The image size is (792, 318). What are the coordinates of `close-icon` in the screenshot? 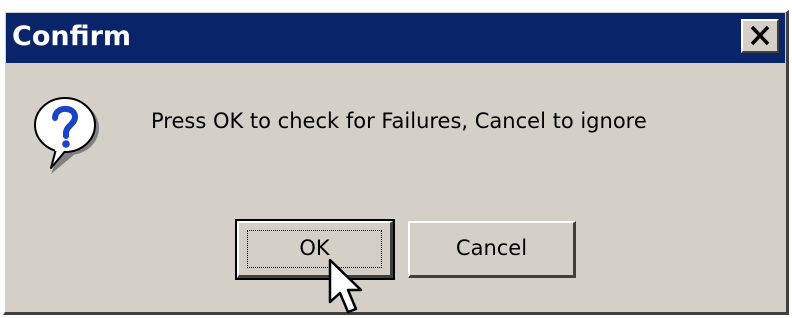 It's located at (760, 35).